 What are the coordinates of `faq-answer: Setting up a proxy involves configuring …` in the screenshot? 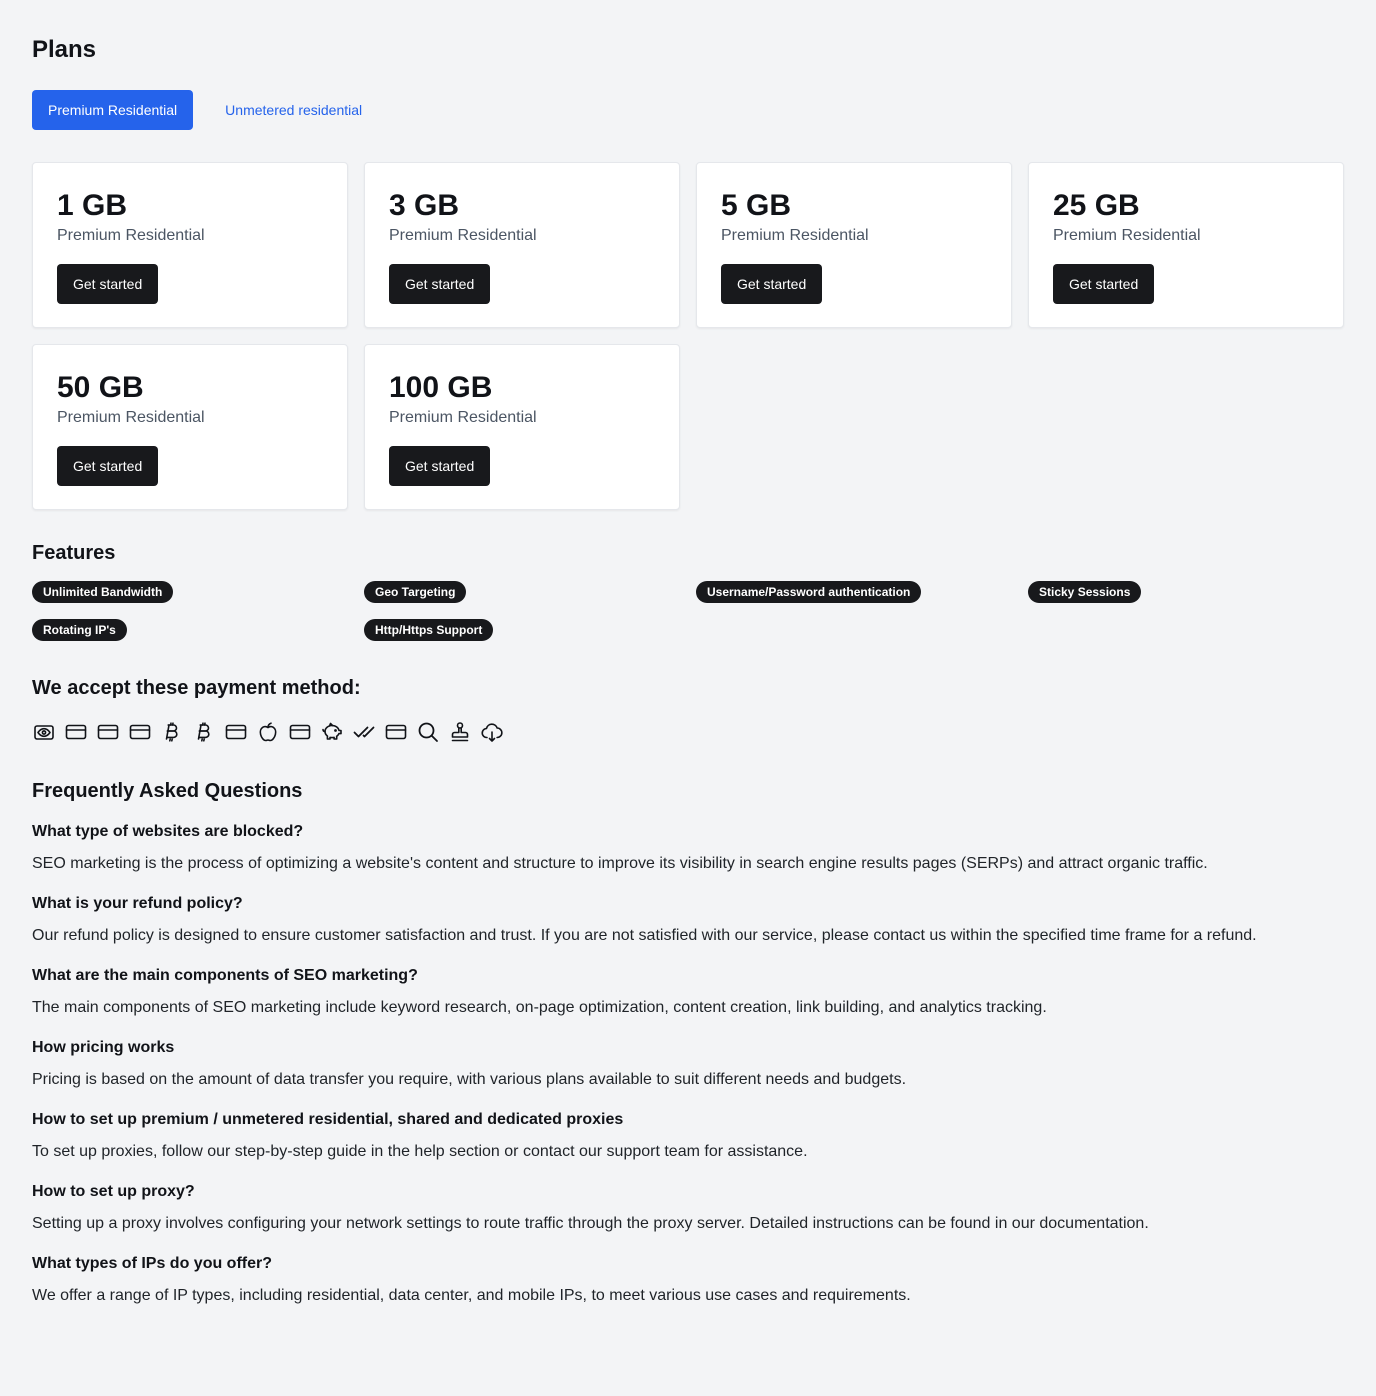 It's located at (590, 1223).